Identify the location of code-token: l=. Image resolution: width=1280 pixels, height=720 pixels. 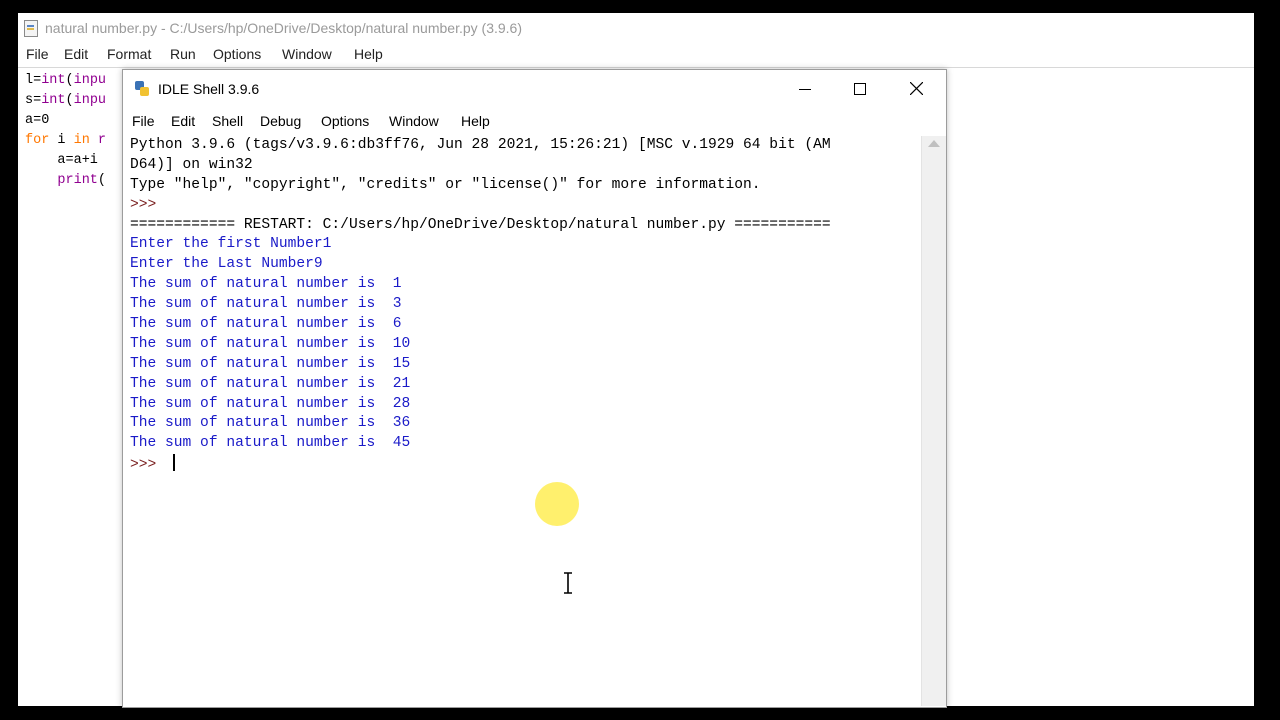
(33, 80).